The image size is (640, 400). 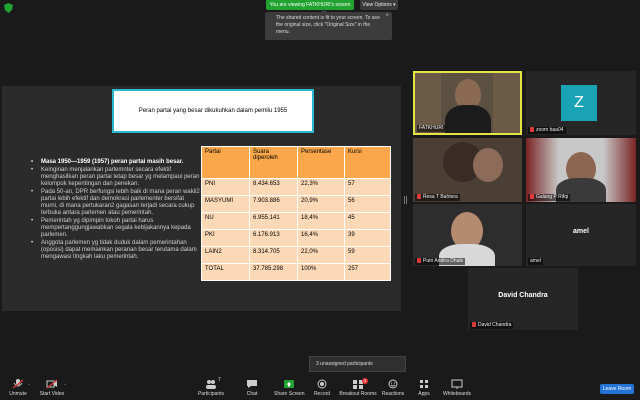 I want to click on column-header: Persentase, so click(x=321, y=162).